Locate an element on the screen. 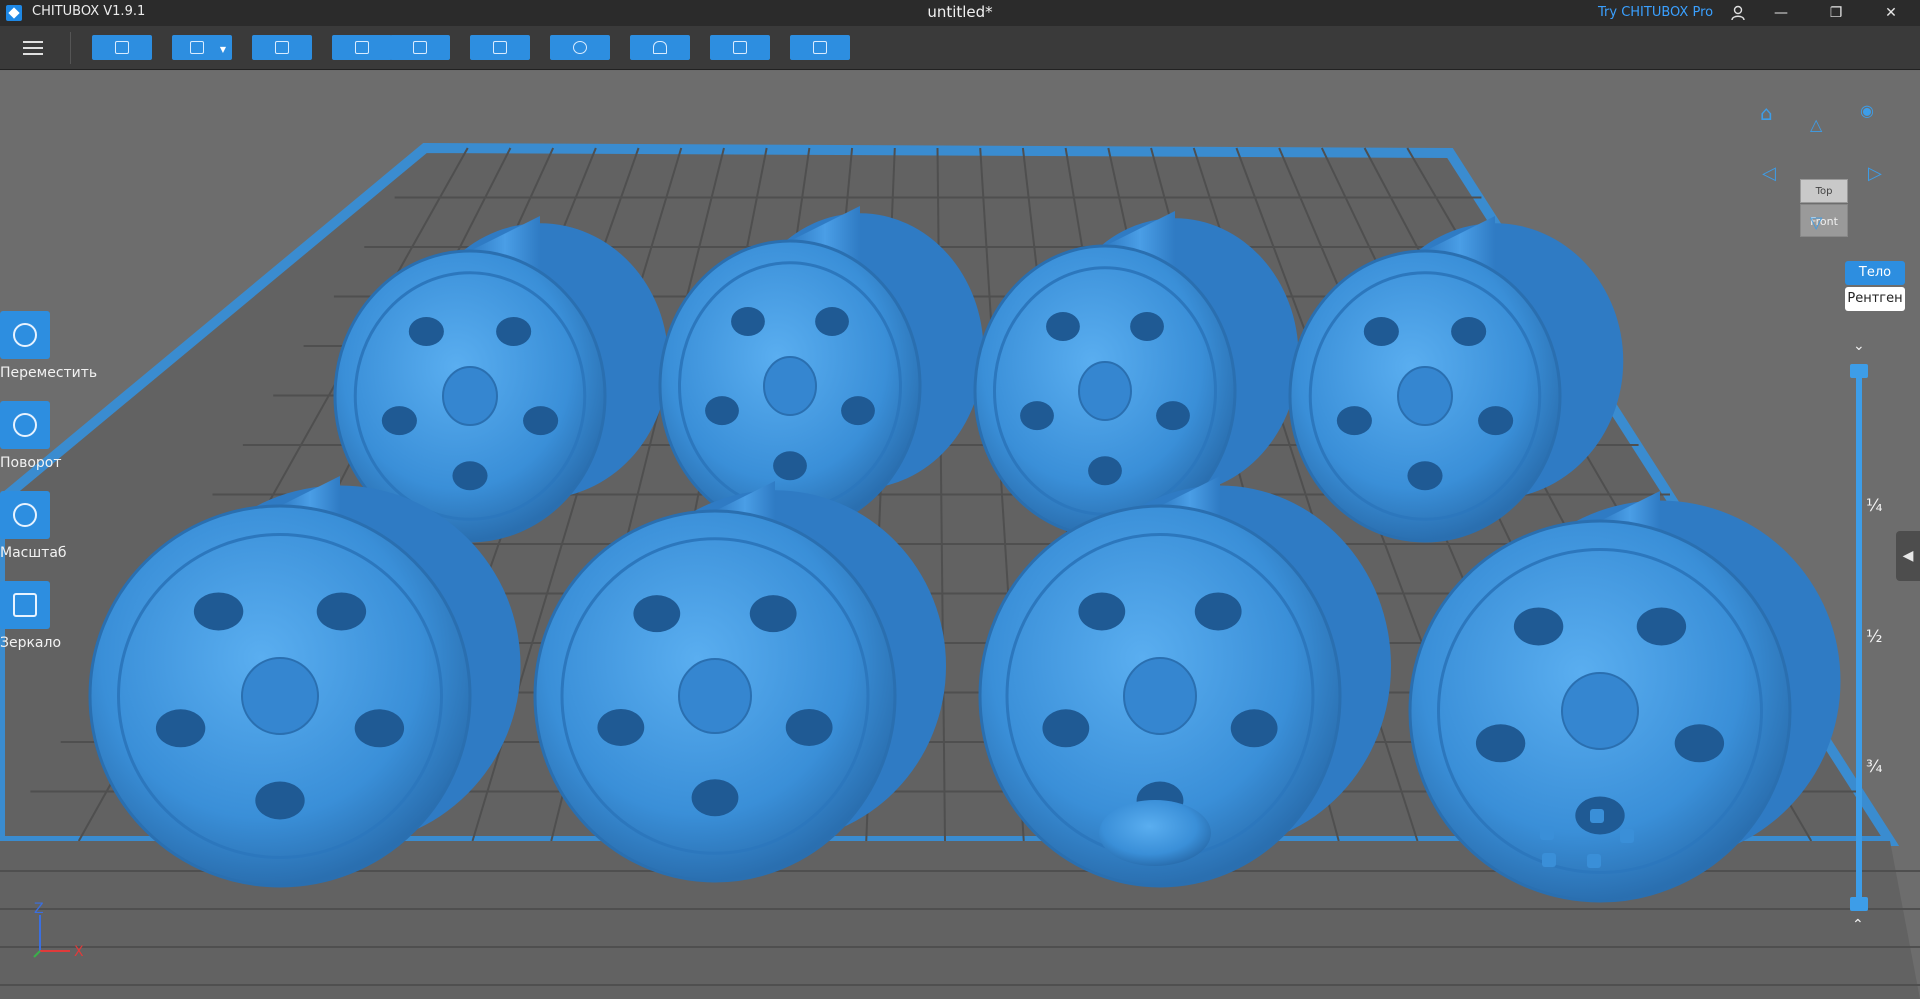 Image resolution: width=1920 pixels, height=999 pixels. folder-icon is located at coordinates (122, 47).